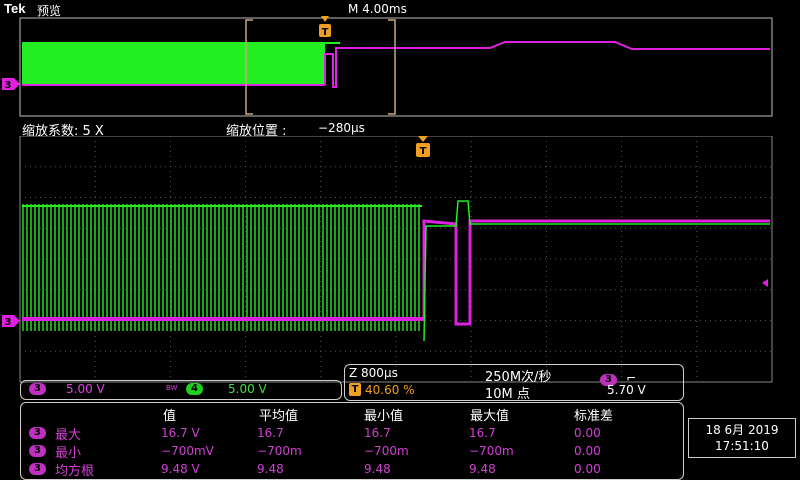  I want to click on record-length: 10M 点, so click(507, 394).